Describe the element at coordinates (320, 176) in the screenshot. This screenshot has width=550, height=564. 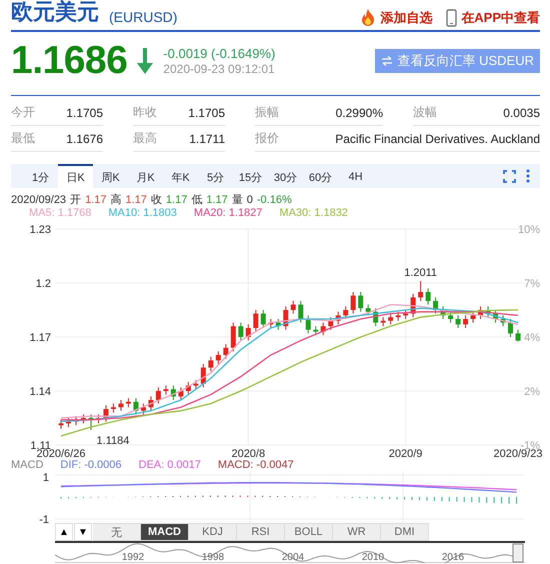
I see `period-tab: 60分` at that location.